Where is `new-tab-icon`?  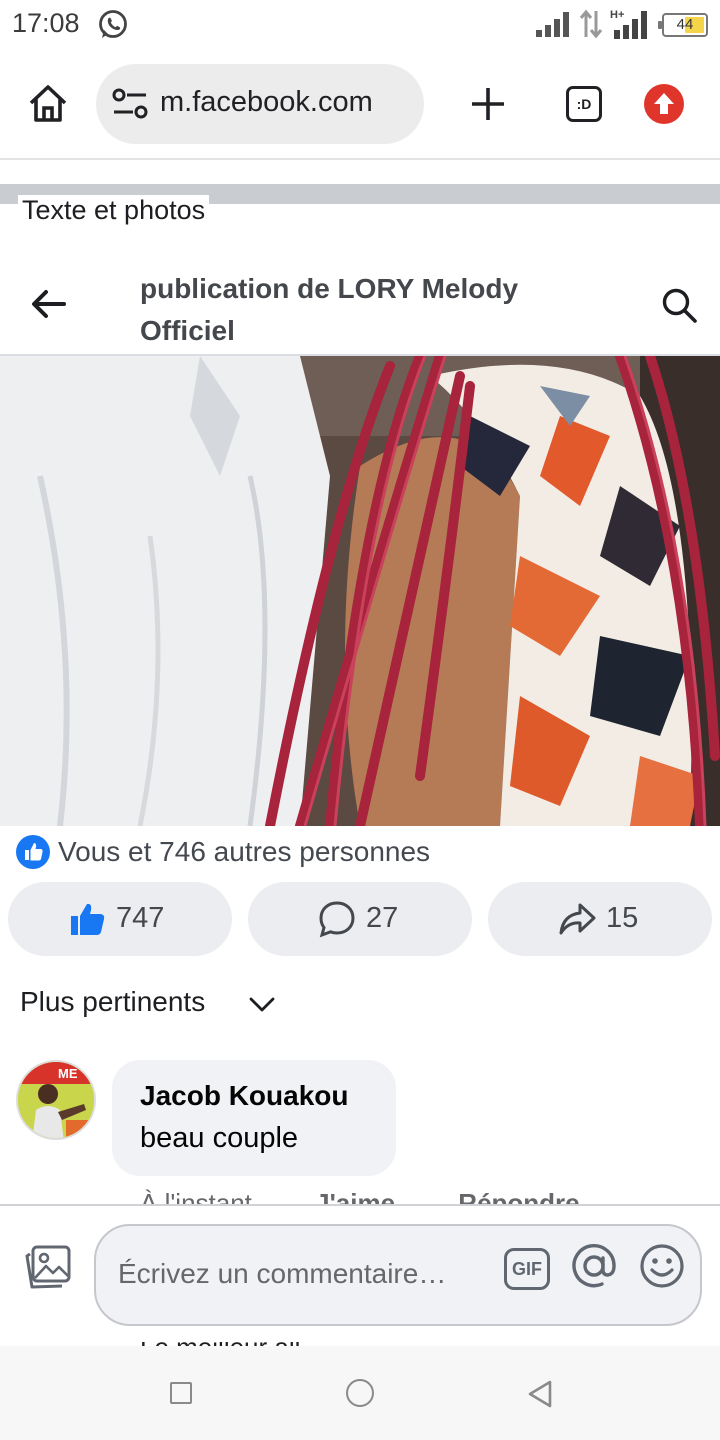
new-tab-icon is located at coordinates (488, 104).